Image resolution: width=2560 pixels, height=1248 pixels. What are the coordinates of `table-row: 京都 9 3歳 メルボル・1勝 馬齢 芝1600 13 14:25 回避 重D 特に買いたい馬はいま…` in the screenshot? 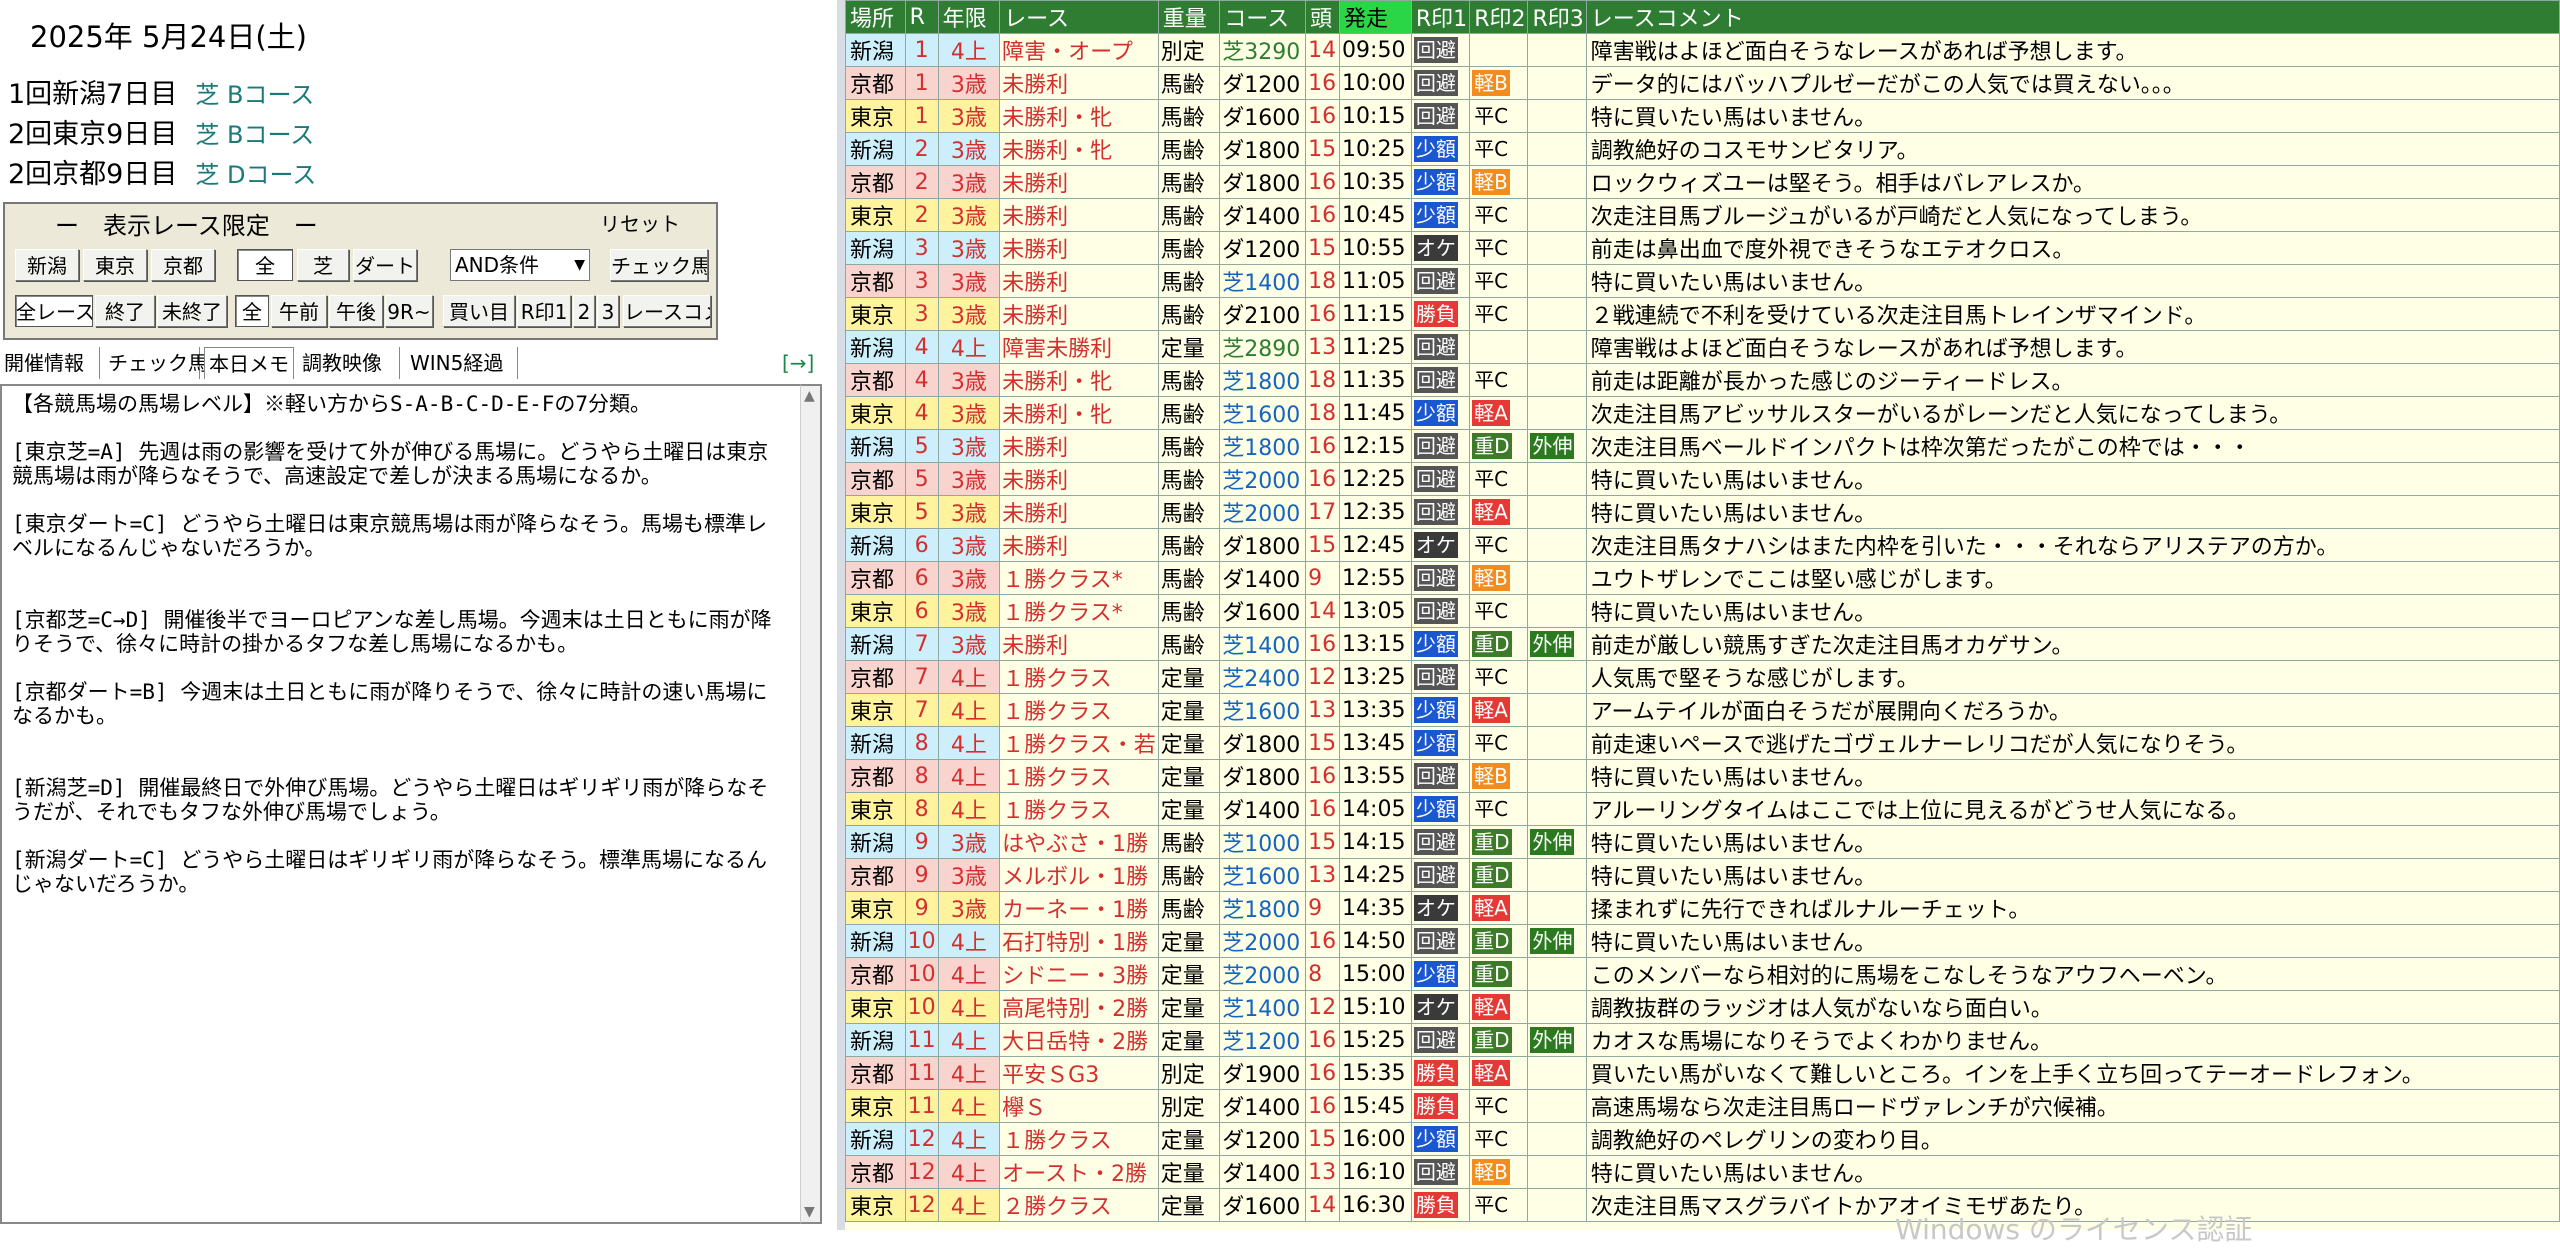 It's located at (1702, 875).